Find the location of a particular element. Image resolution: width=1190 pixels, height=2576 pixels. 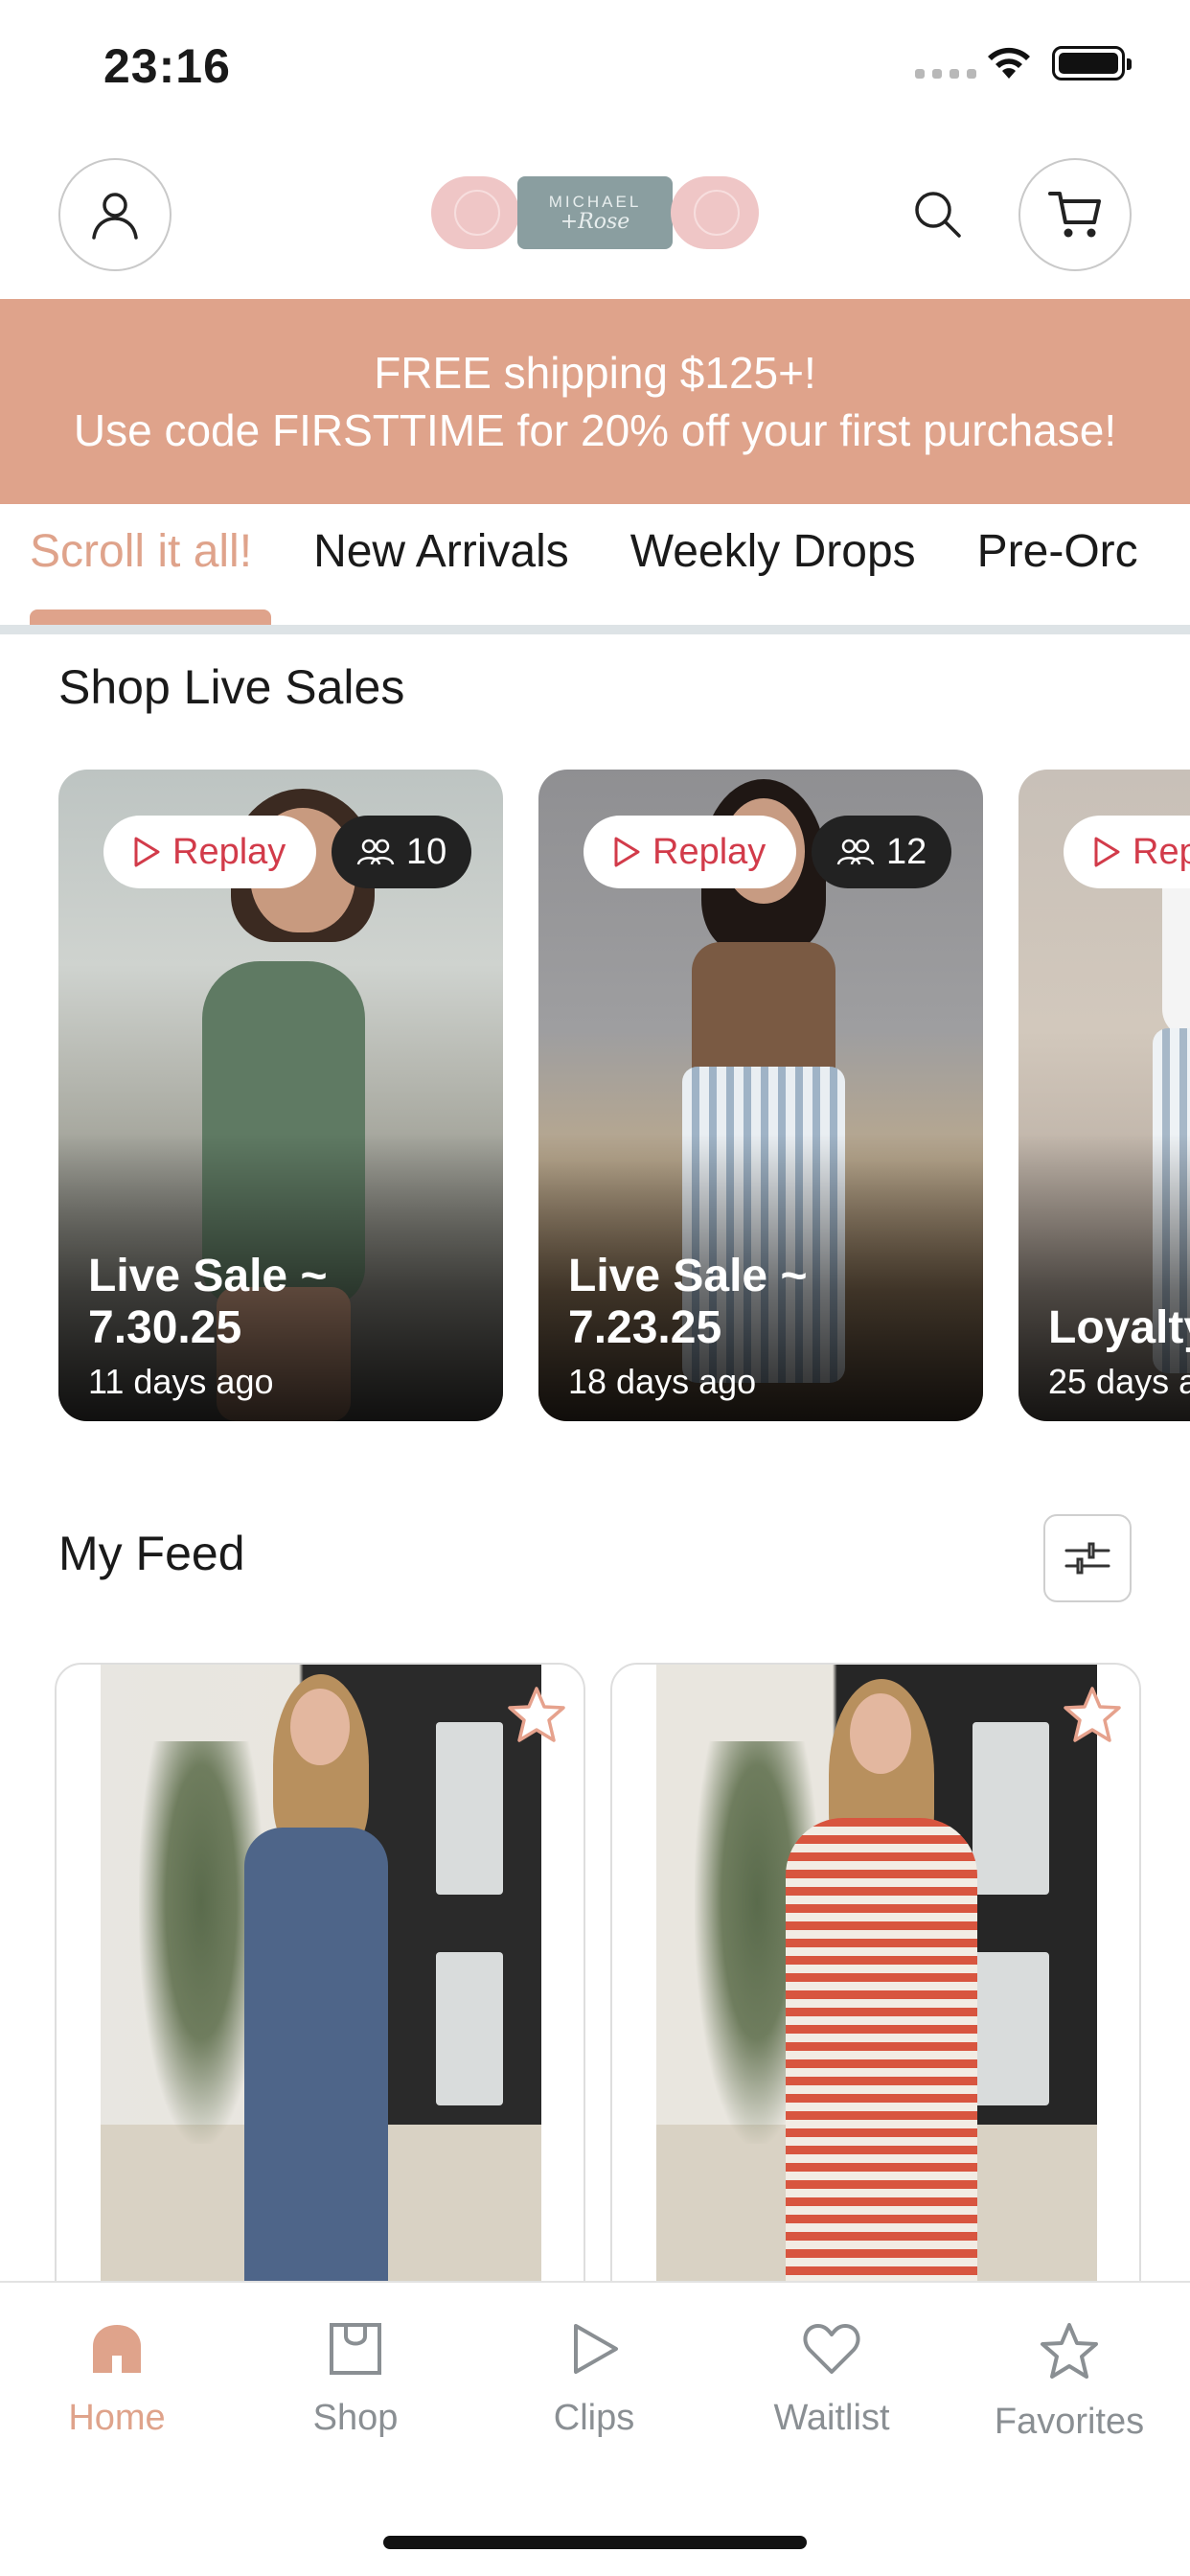

live-sales-title: Shop Live Sales is located at coordinates (232, 687).